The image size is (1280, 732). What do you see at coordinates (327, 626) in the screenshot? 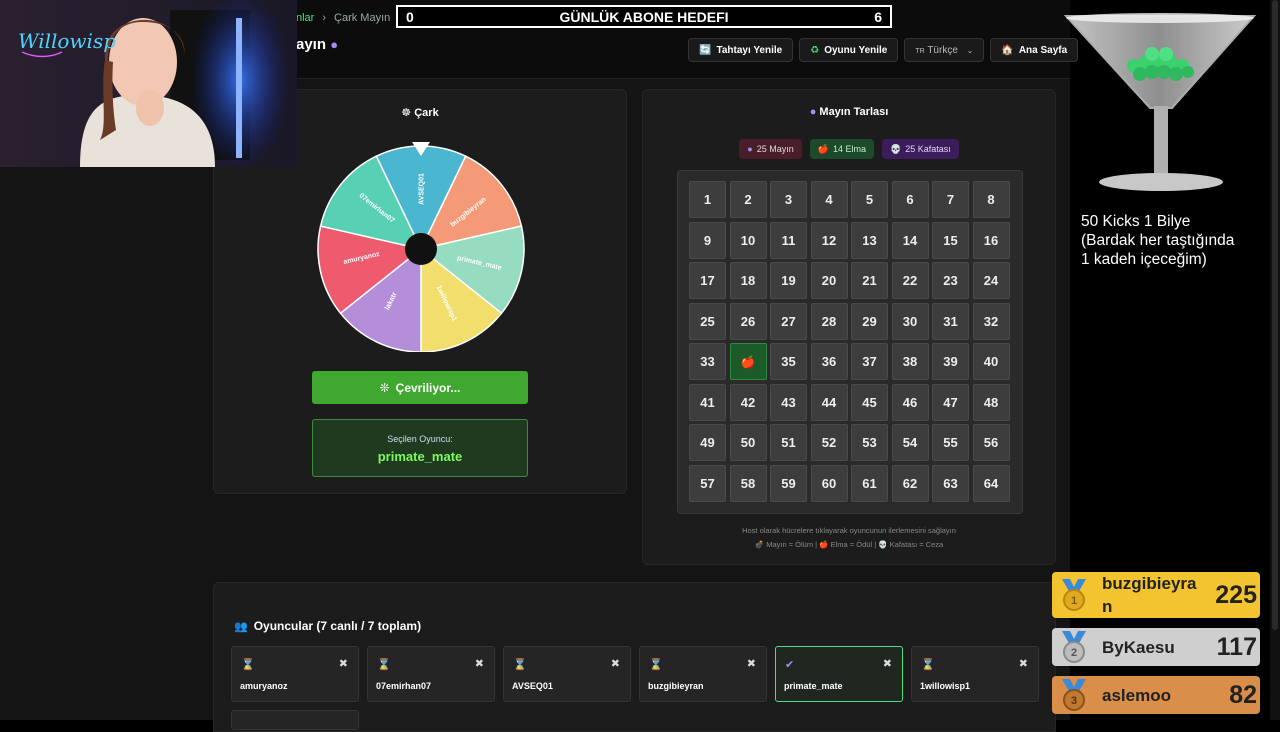
I see `players-title: 👥 Oyuncular (7 canlı / 7 toplam)` at bounding box center [327, 626].